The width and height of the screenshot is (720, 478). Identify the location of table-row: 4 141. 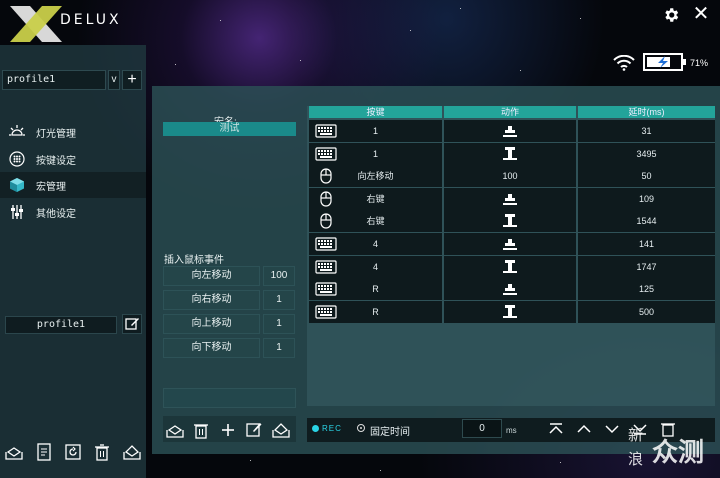
(511, 244).